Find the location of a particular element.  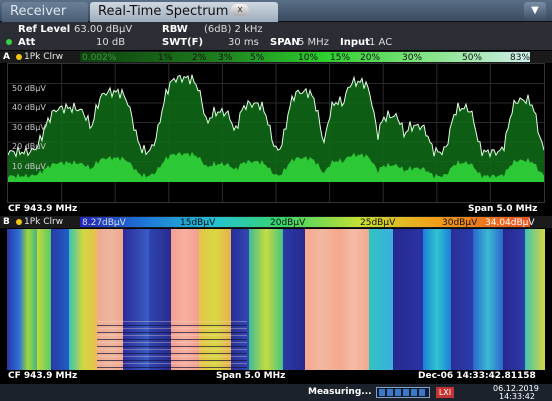

span-label: SPAN is located at coordinates (285, 42).